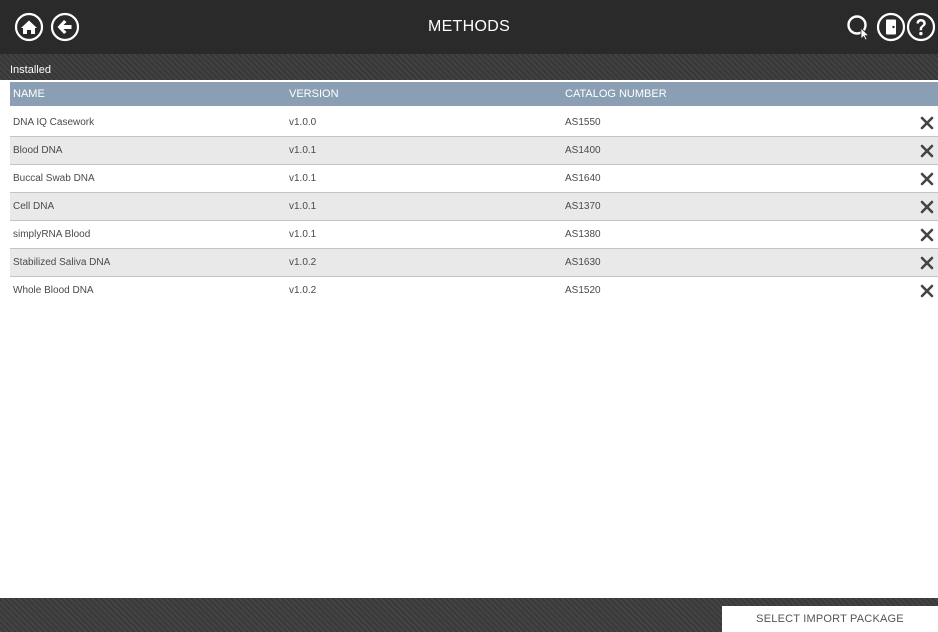 The height and width of the screenshot is (632, 938). What do you see at coordinates (314, 94) in the screenshot?
I see `column-header-version: VERSION` at bounding box center [314, 94].